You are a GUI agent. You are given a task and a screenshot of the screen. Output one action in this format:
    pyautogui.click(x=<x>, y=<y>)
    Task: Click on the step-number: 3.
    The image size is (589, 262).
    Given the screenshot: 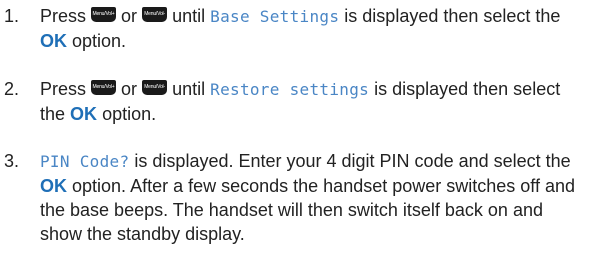 What is the action you would take?
    pyautogui.click(x=12, y=161)
    